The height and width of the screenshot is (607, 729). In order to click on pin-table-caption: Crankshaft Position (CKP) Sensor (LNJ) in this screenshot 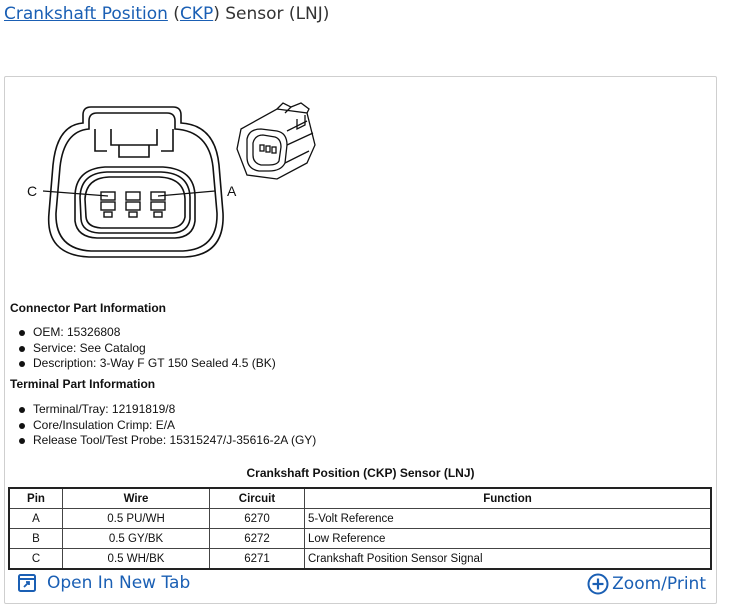, I will do `click(360, 473)`.